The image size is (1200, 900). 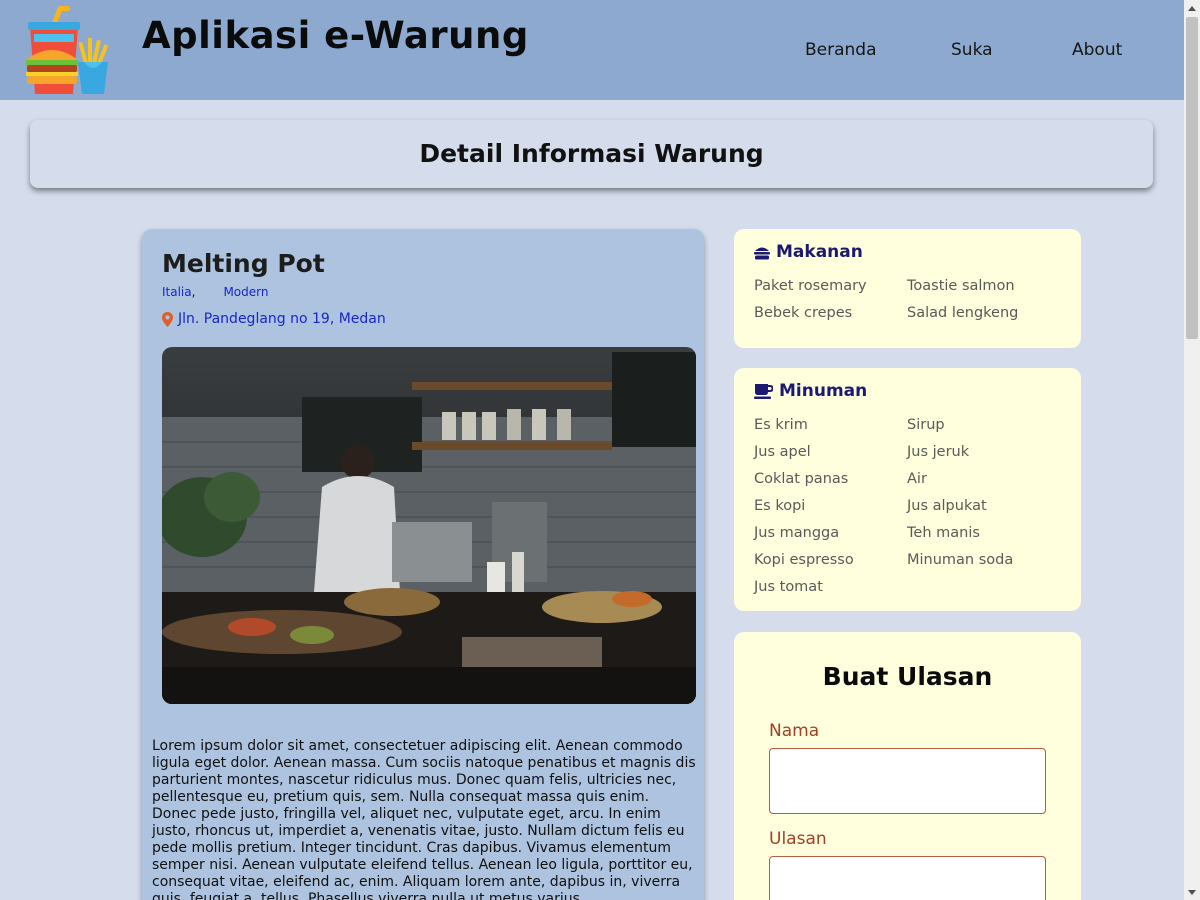 What do you see at coordinates (972, 50) in the screenshot?
I see `nav-suka: Suka` at bounding box center [972, 50].